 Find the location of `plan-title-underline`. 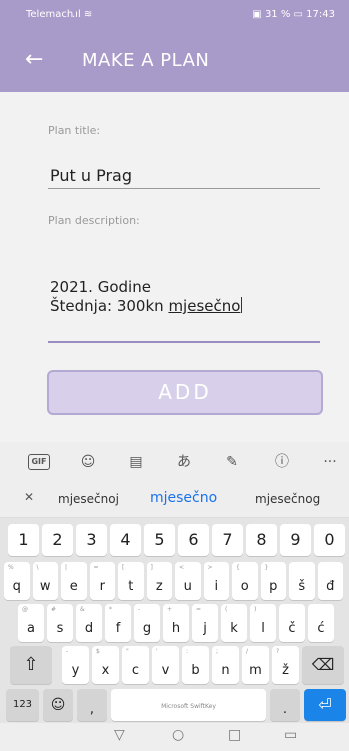

plan-title-underline is located at coordinates (184, 188).